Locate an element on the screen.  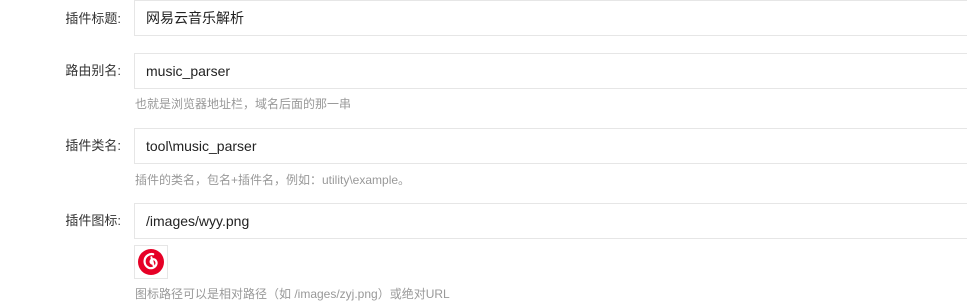
plugin-title-input is located at coordinates (550, 18).